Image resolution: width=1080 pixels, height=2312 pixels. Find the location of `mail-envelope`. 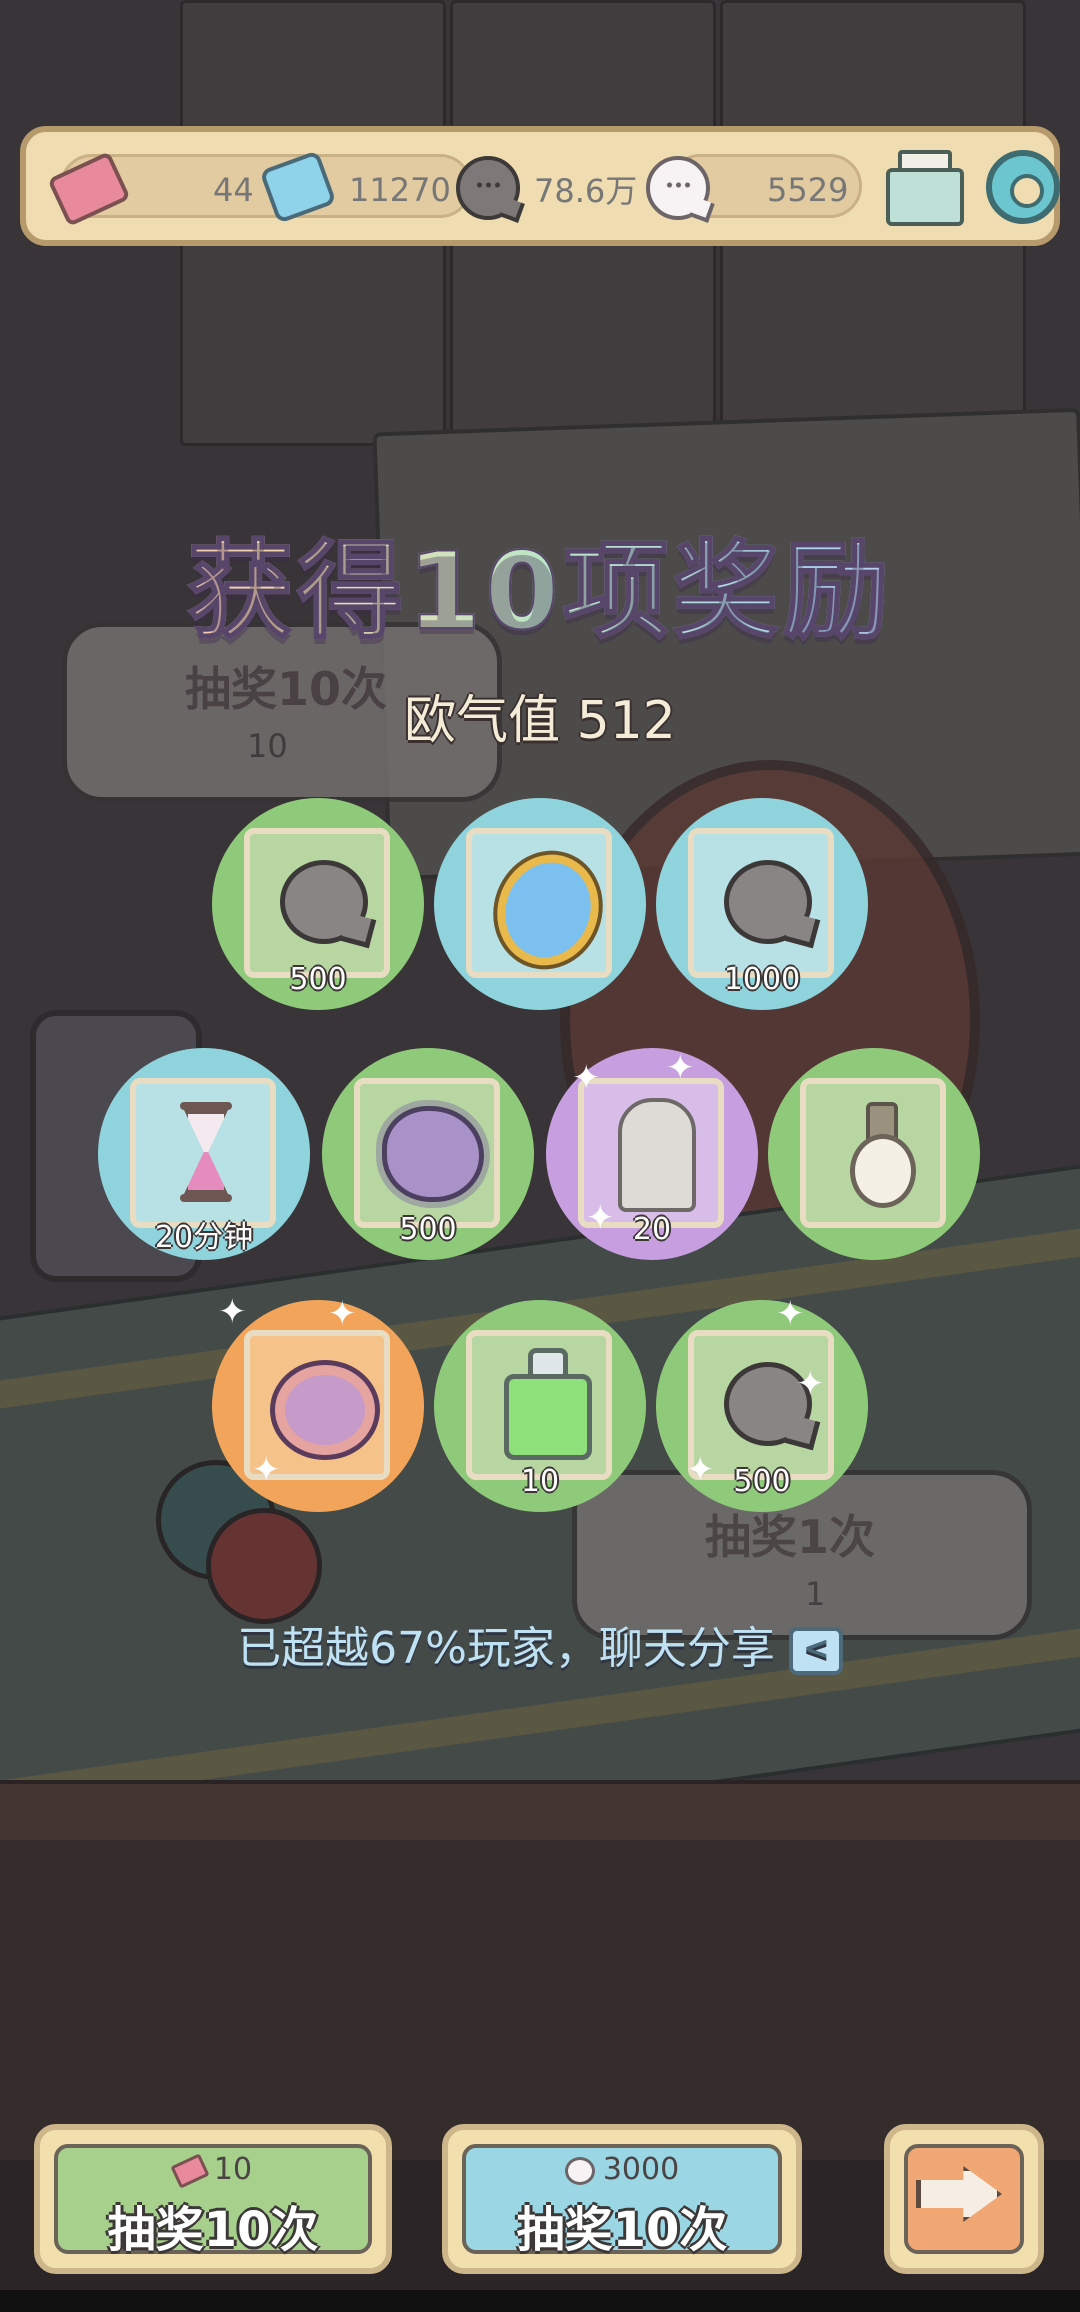

mail-envelope is located at coordinates (925, 197).